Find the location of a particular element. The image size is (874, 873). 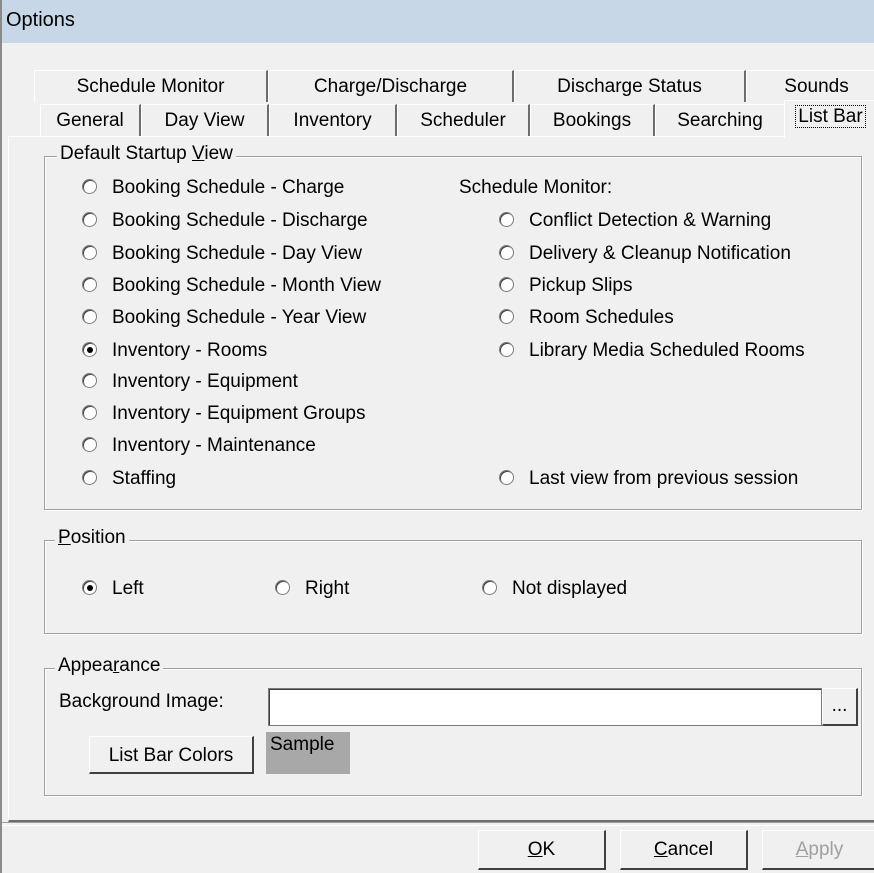

sample-preview: Sample is located at coordinates (308, 753).